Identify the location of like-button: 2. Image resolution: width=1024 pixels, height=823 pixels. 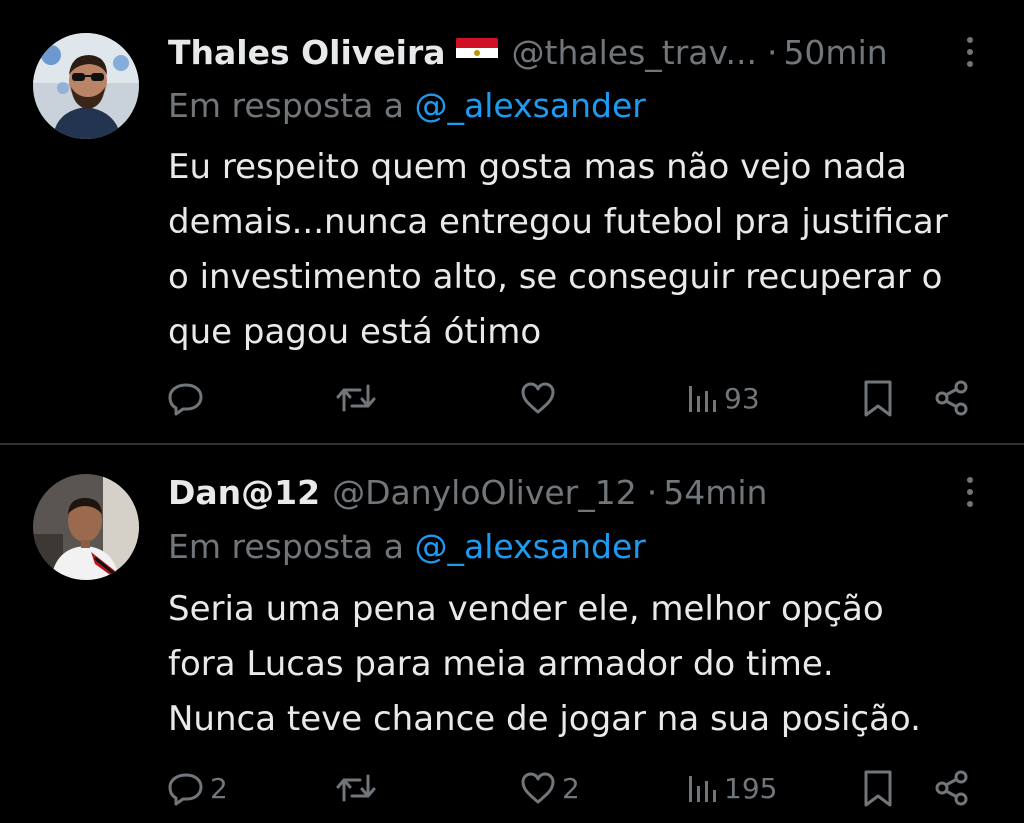
(549, 788).